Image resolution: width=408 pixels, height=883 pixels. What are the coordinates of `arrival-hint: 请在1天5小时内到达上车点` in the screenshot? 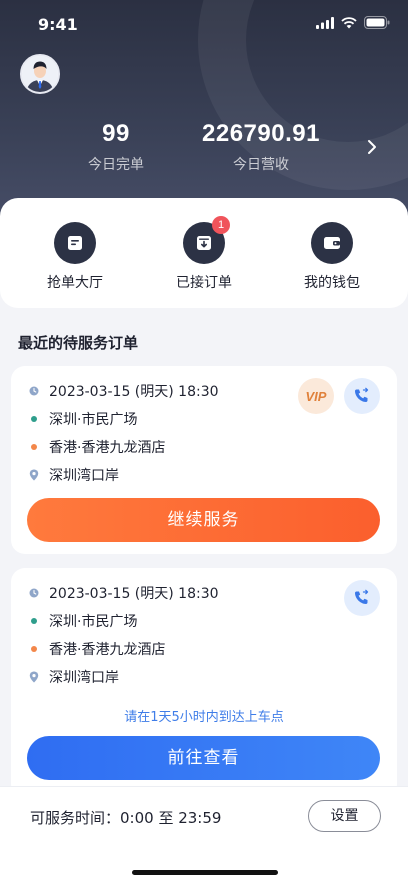 It's located at (204, 717).